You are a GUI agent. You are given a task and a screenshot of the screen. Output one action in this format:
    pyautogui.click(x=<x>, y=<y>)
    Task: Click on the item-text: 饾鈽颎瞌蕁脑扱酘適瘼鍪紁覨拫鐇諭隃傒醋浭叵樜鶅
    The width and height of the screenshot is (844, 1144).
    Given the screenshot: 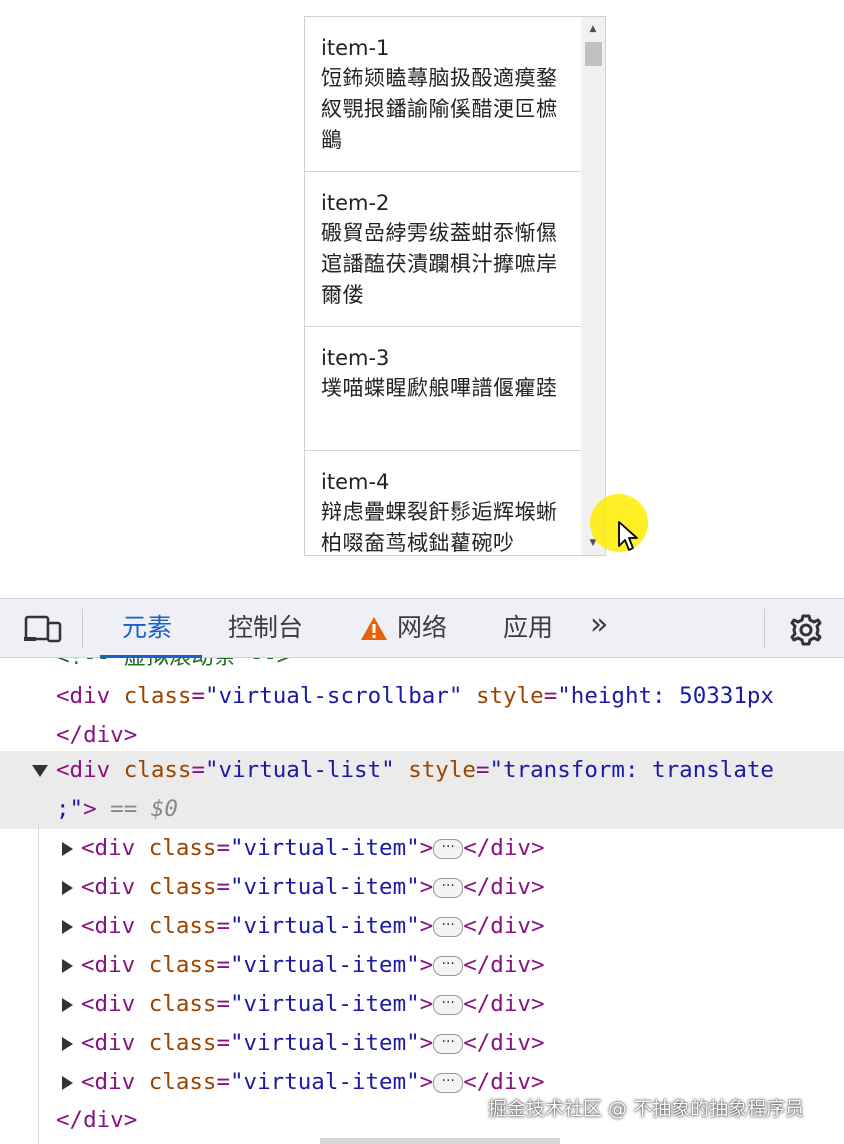 What is the action you would take?
    pyautogui.click(x=439, y=109)
    